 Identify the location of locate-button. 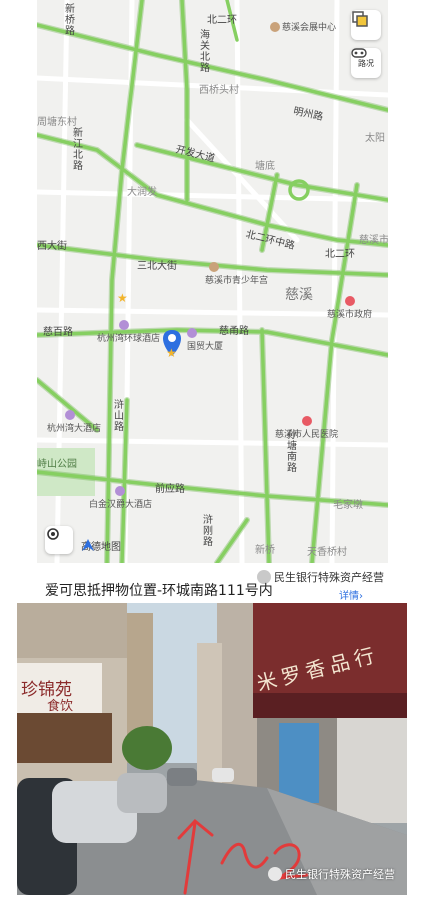
(59, 540).